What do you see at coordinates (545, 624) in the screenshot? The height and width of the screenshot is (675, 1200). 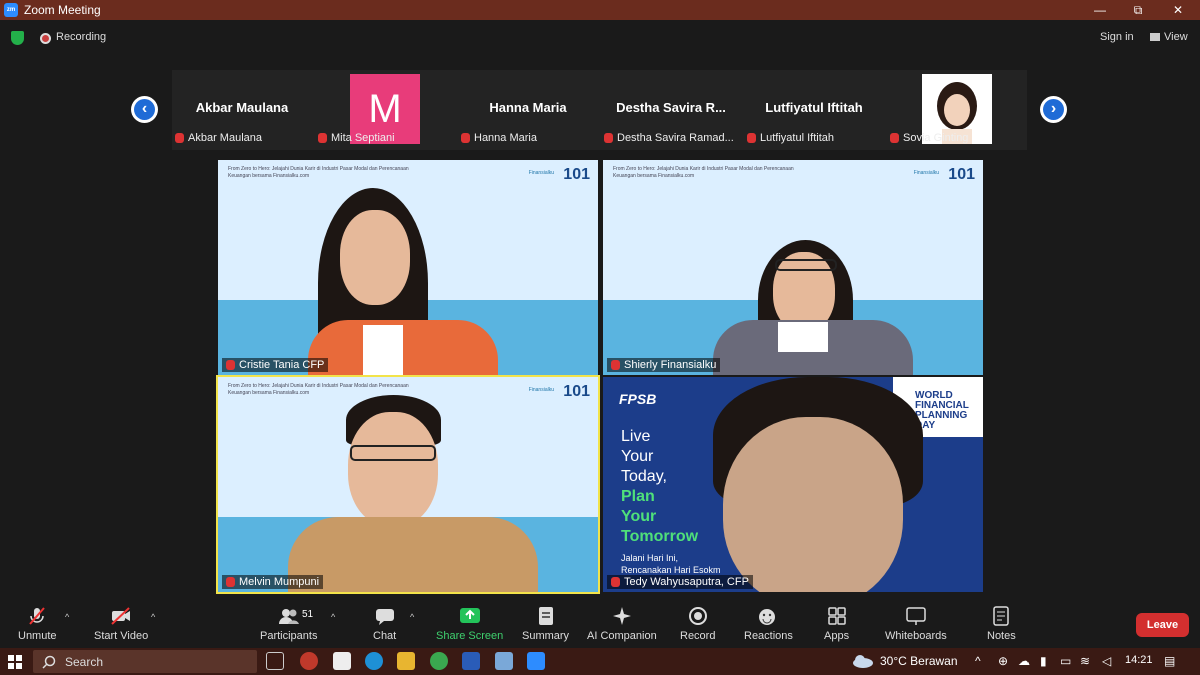 I see `summary-button: Summary` at bounding box center [545, 624].